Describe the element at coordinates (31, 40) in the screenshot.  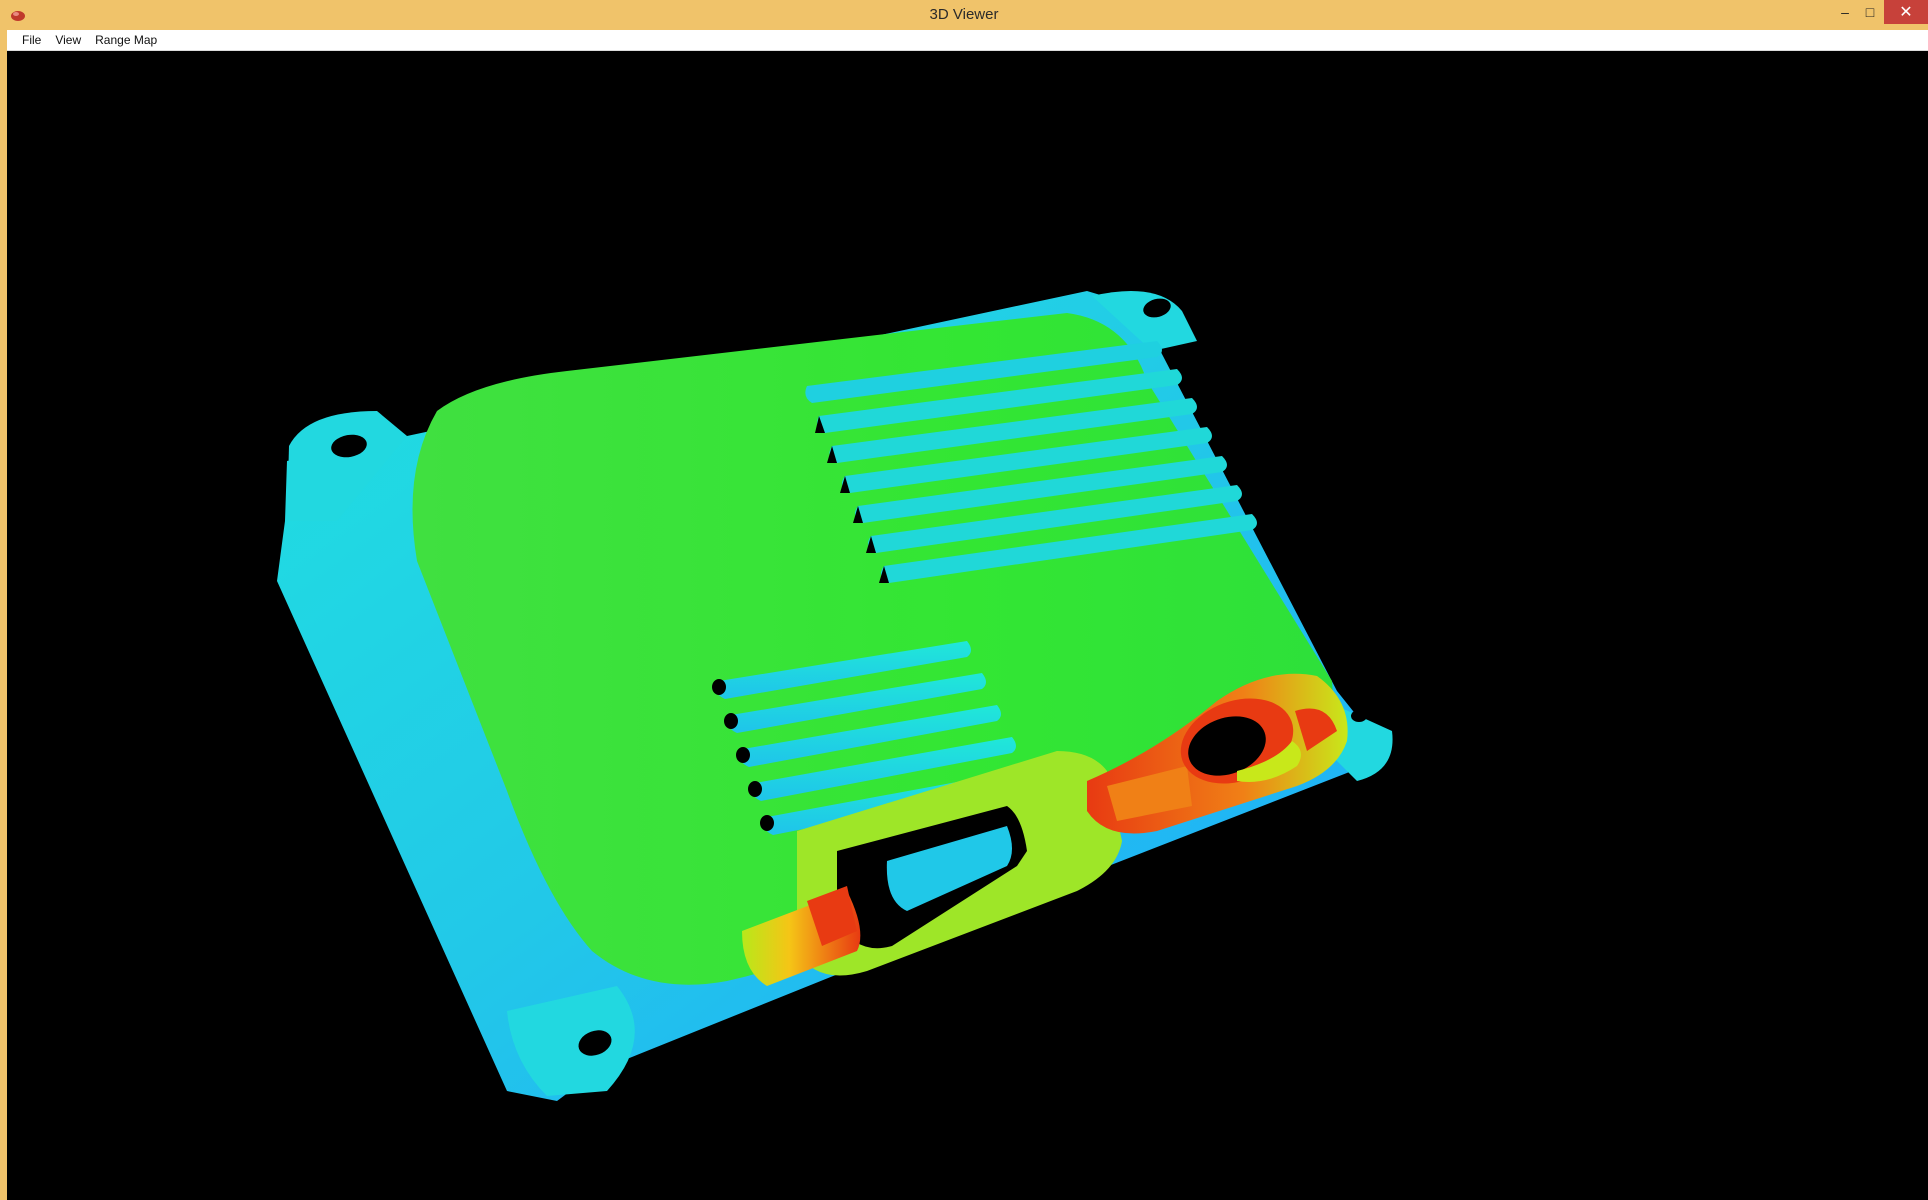
I see `menu-file: File` at that location.